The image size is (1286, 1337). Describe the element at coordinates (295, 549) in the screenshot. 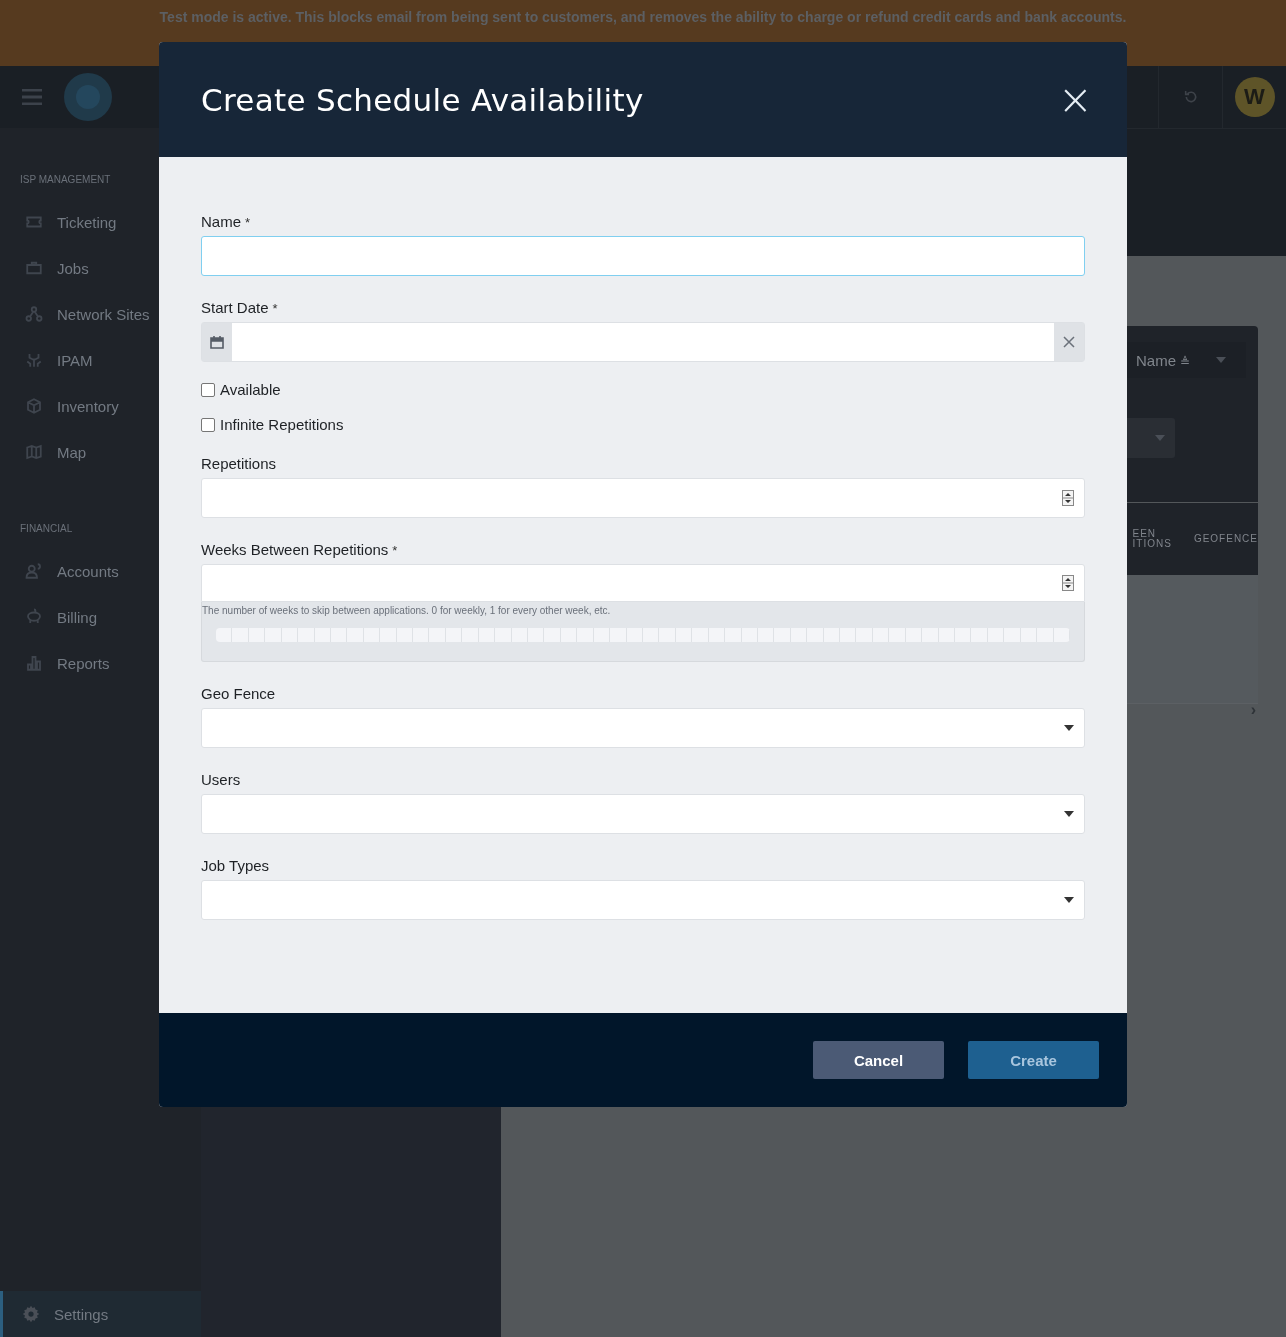

I see `field-label: Weeks Between Repetitions` at that location.